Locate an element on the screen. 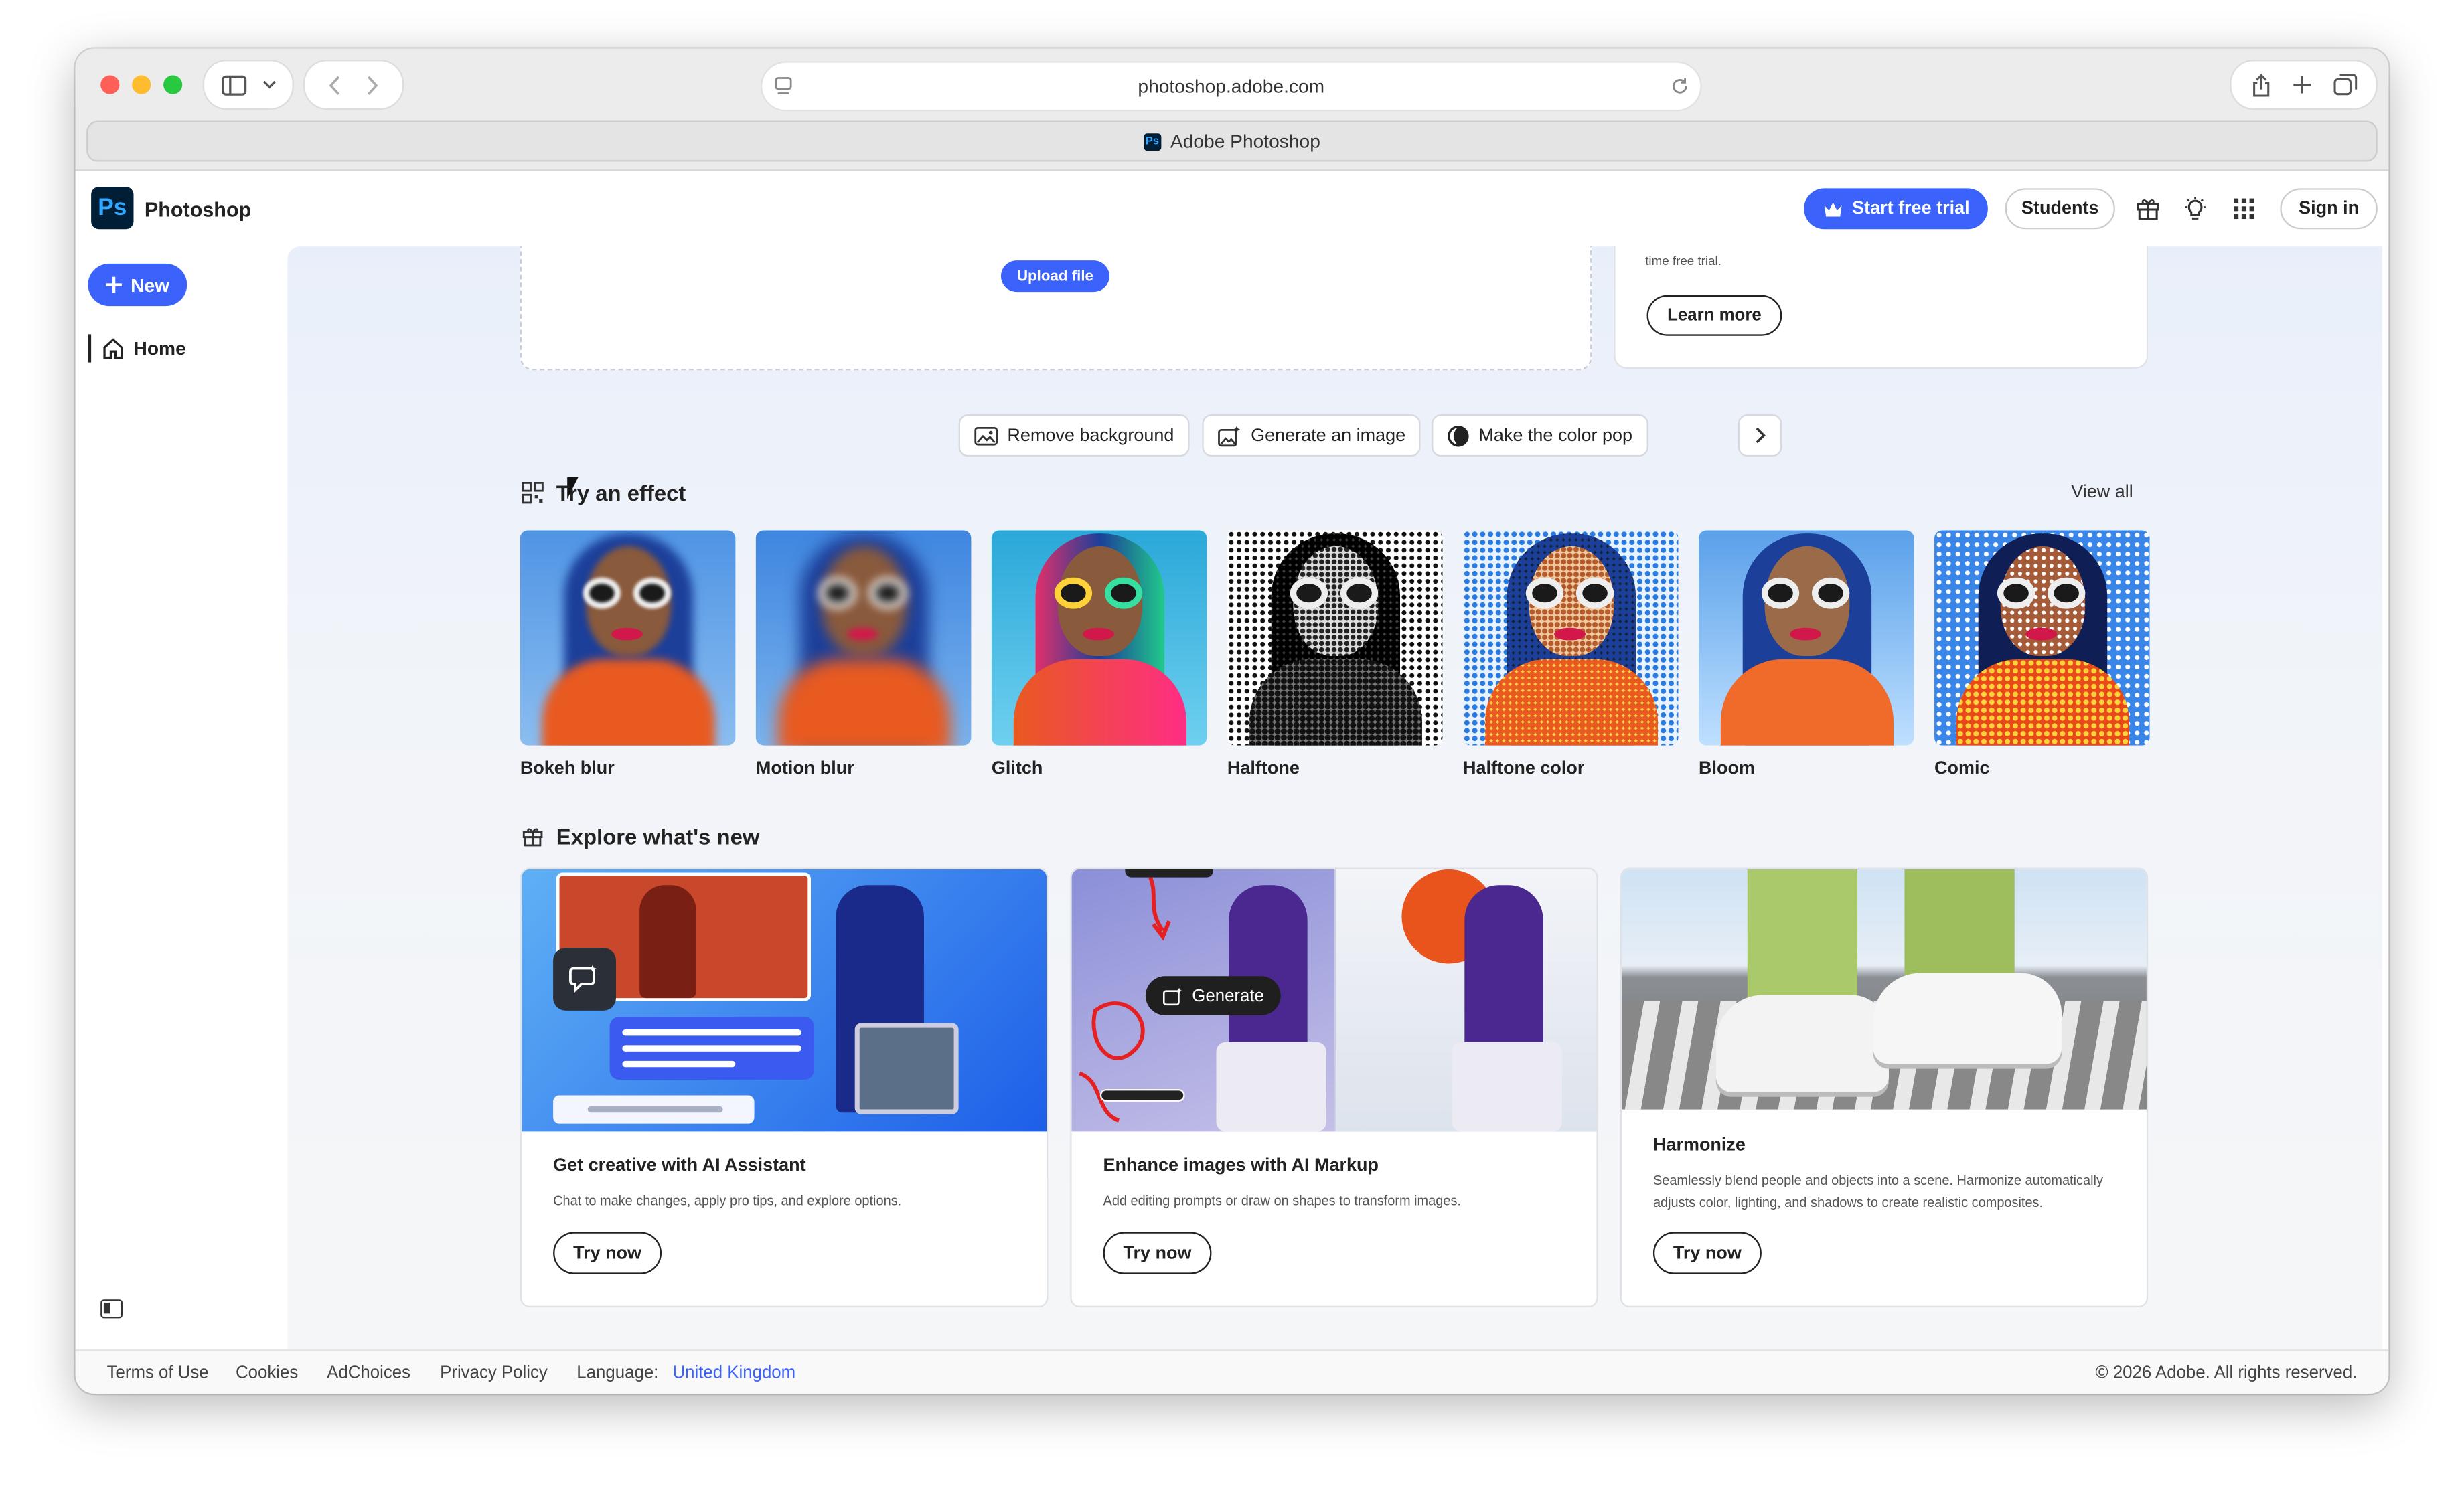 The image size is (2464, 1494). remove-background-chip: Remove background is located at coordinates (1074, 435).